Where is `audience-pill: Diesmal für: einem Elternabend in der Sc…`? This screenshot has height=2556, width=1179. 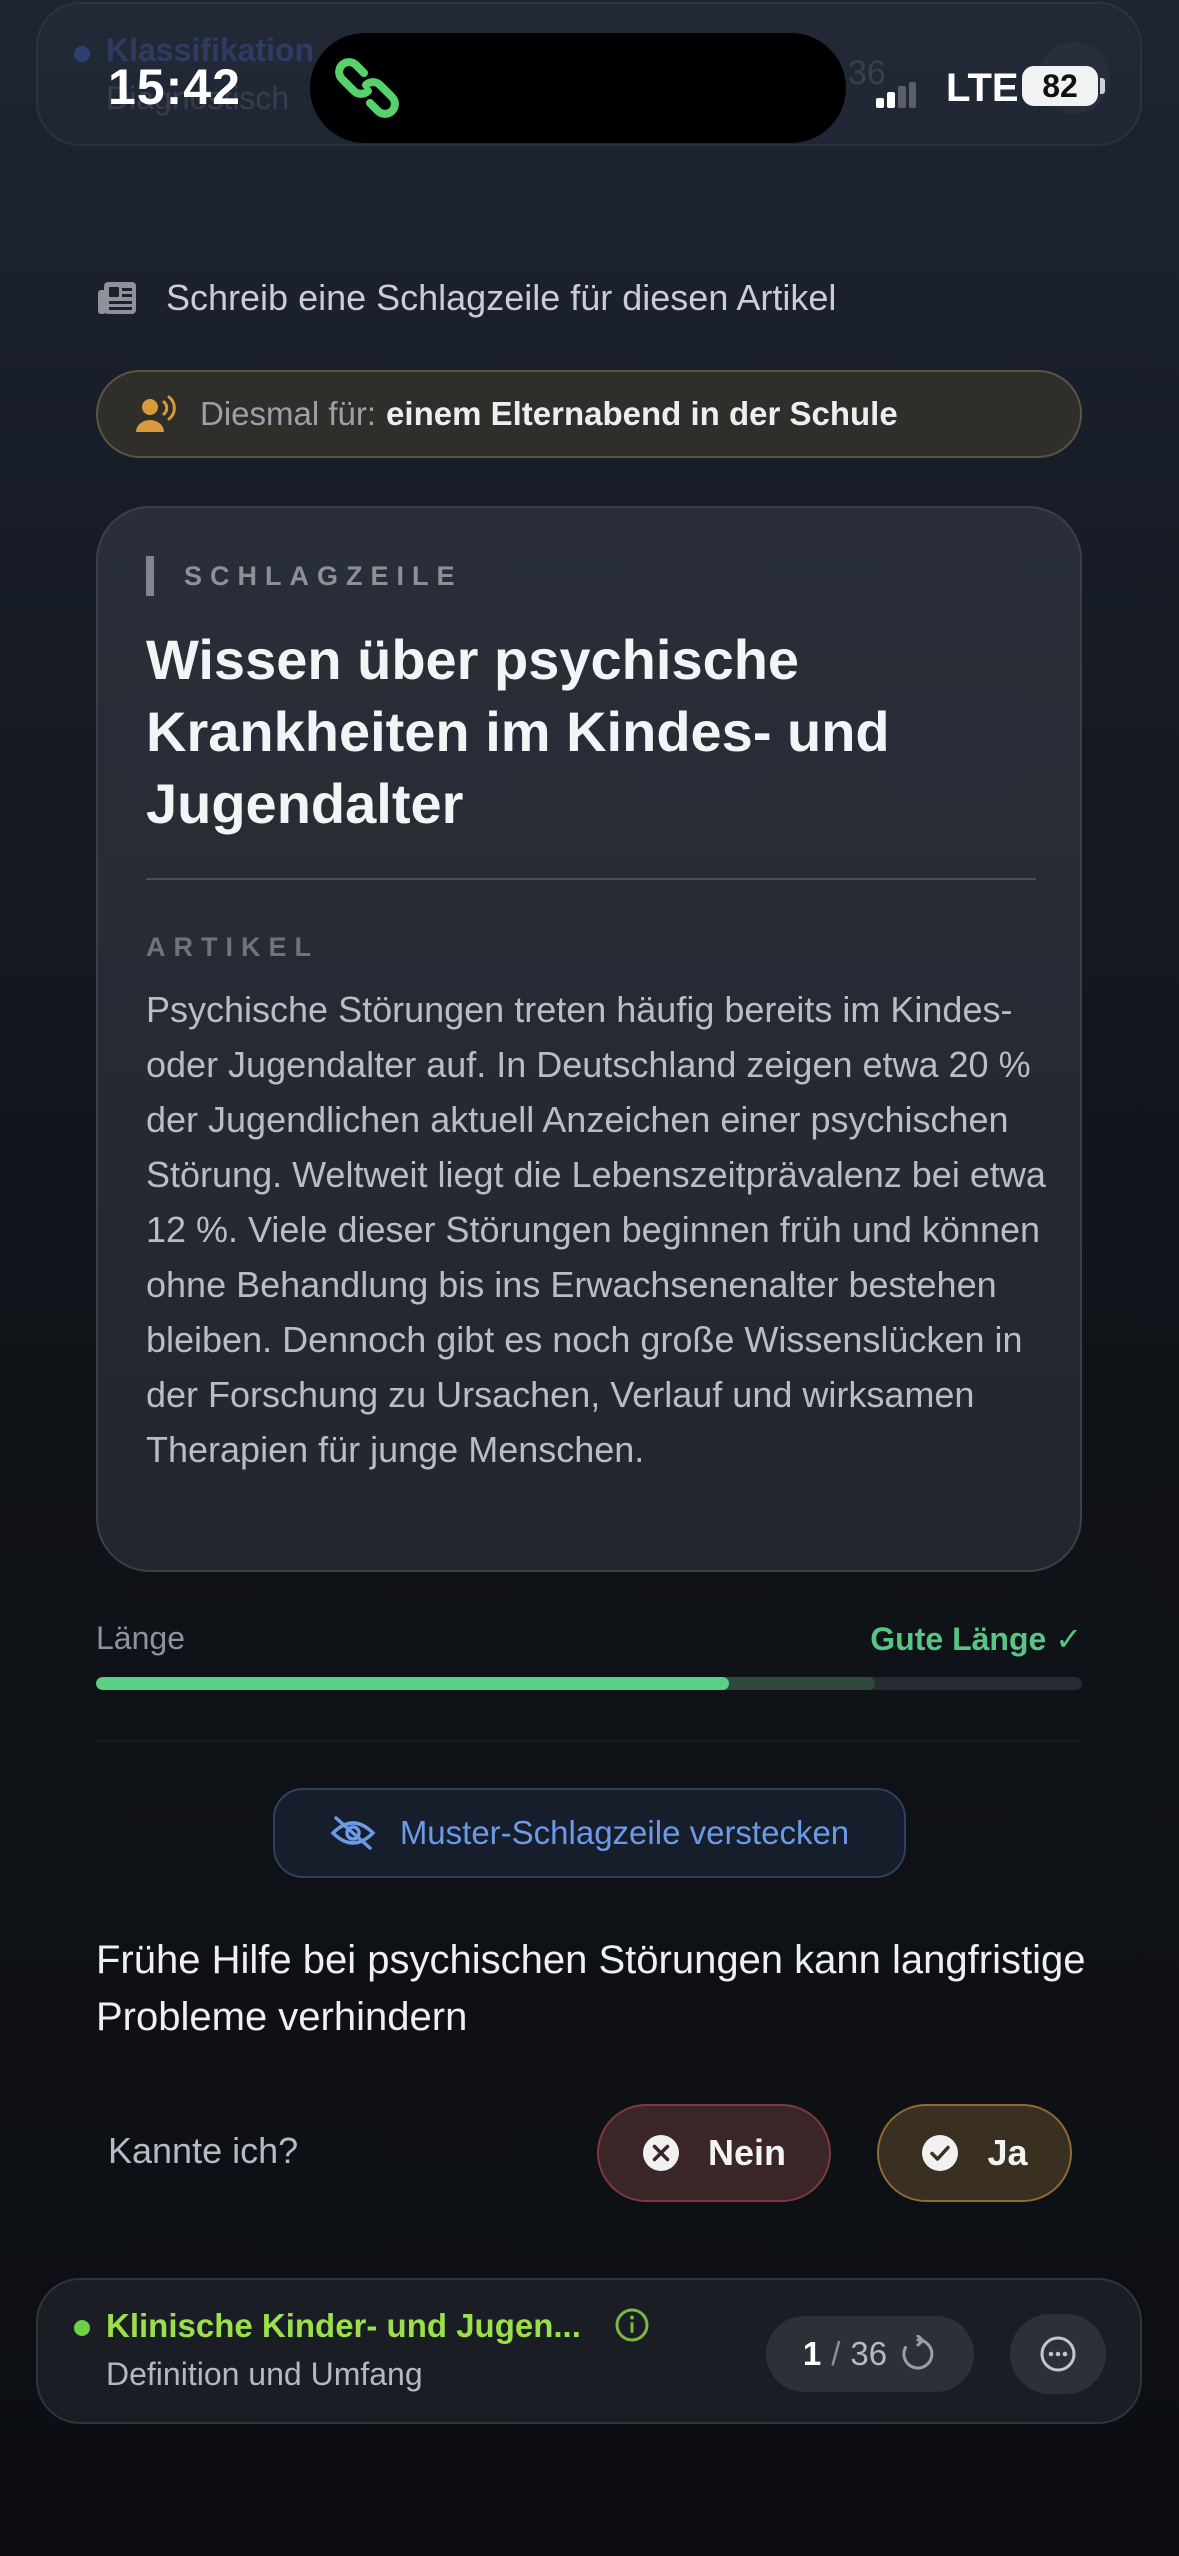 audience-pill: Diesmal für: einem Elternabend in der Sc… is located at coordinates (589, 414).